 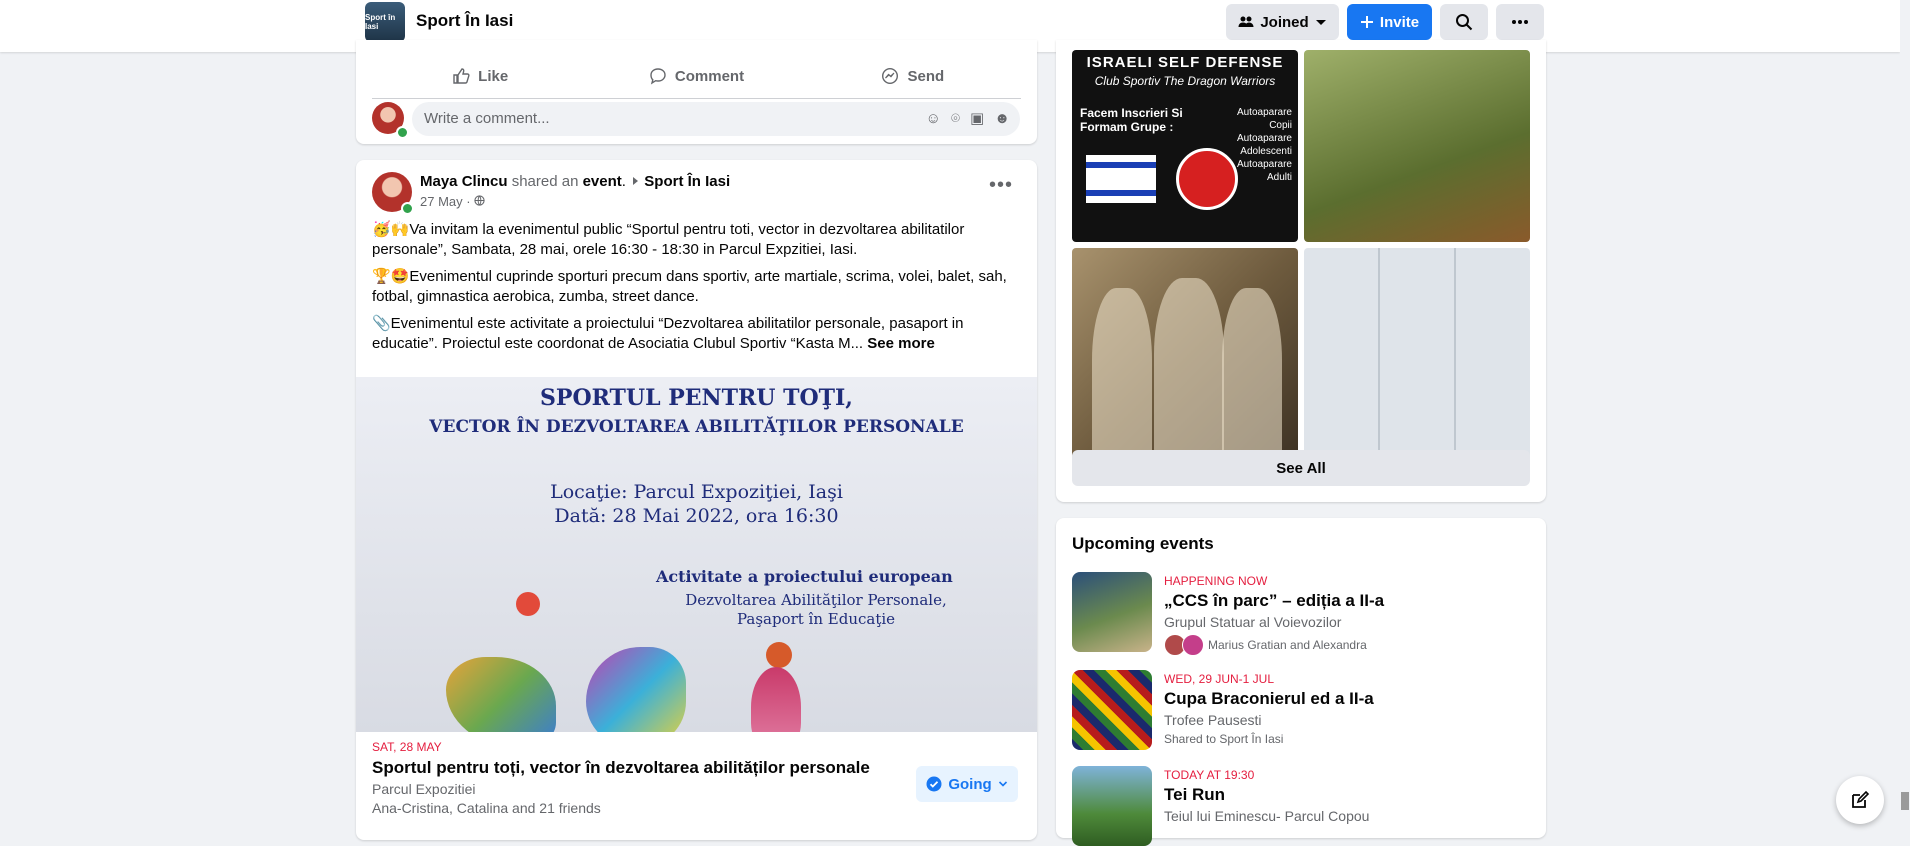 What do you see at coordinates (968, 119) in the screenshot?
I see `comment-input-tools: ☺ ⌾ ▣ ☻` at bounding box center [968, 119].